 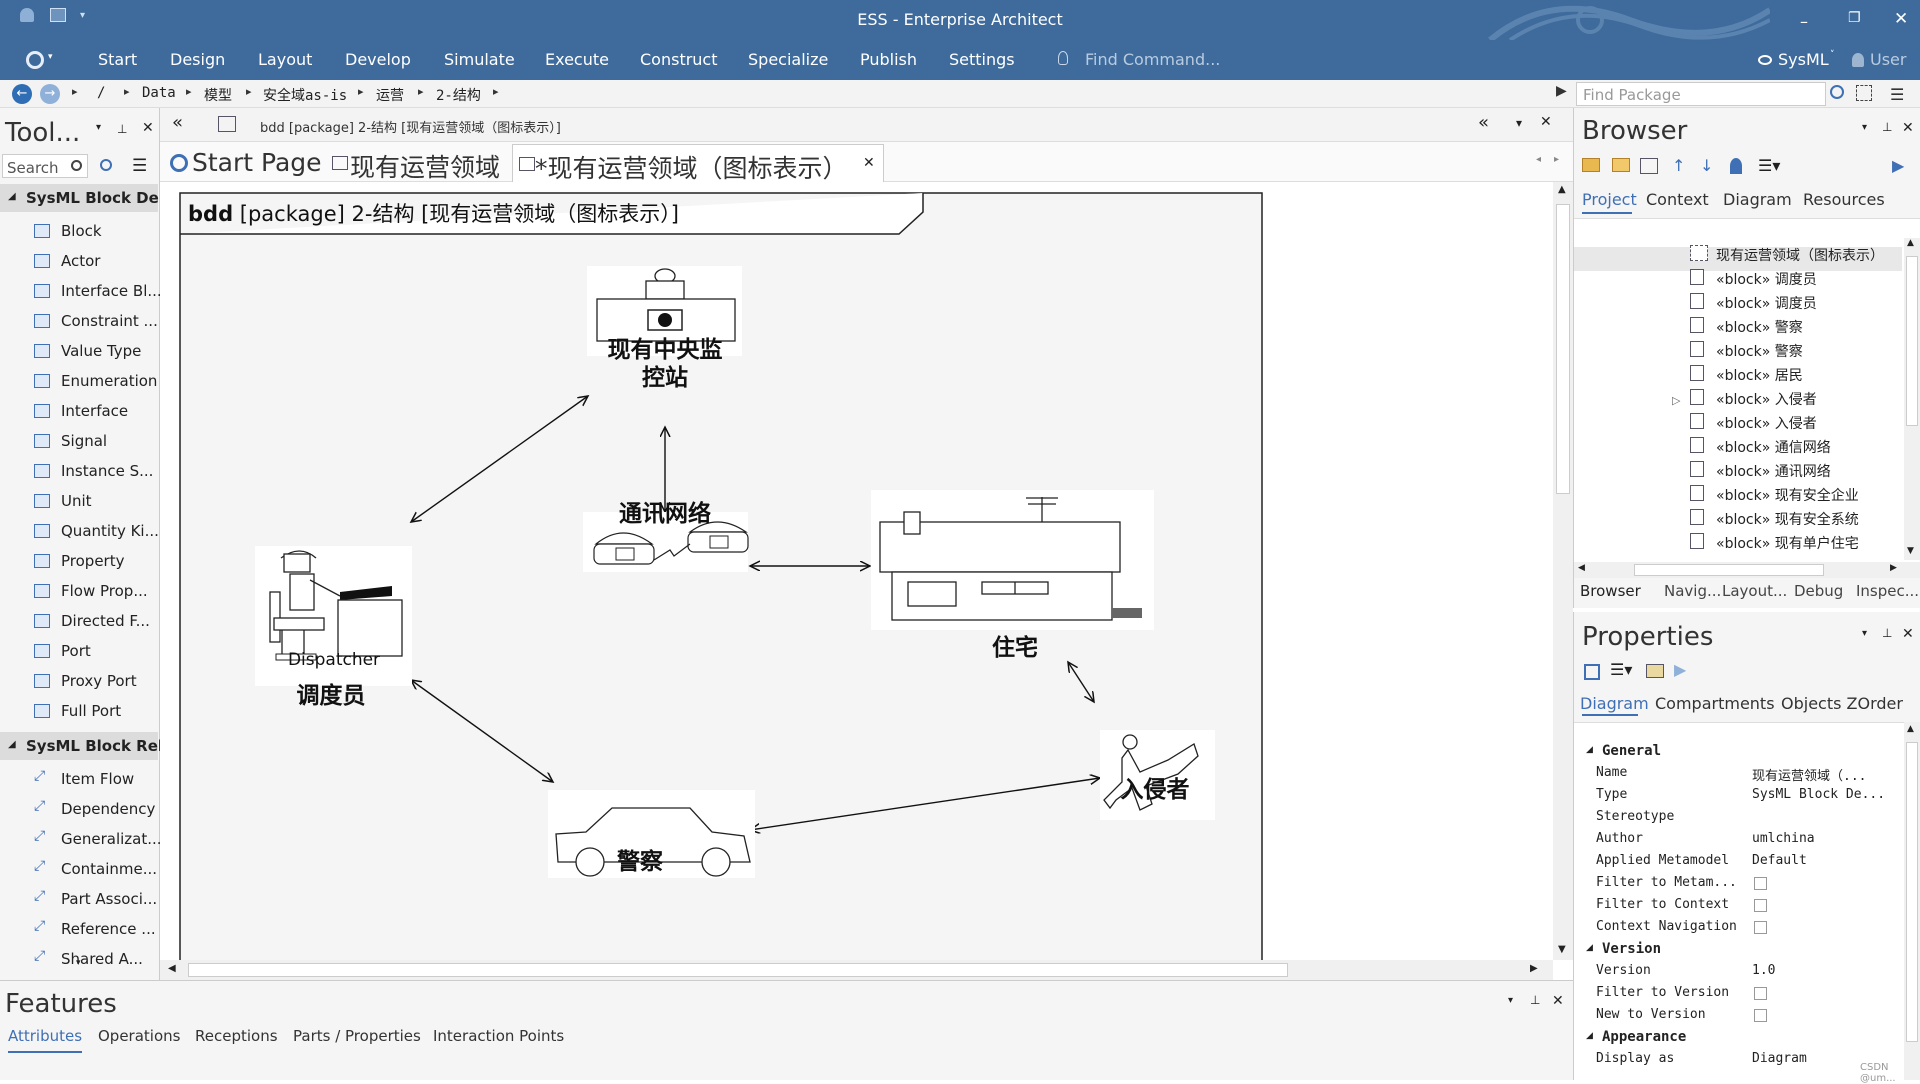 I want to click on hamburger-menu-icon: ☰, so click(x=1897, y=94).